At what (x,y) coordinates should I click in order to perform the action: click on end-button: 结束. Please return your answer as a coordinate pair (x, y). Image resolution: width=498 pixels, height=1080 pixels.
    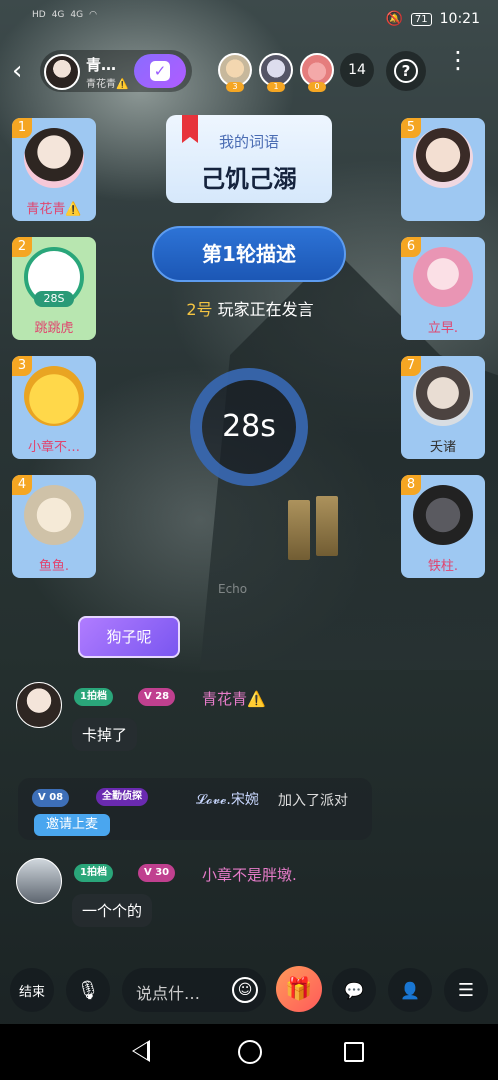
    Looking at the image, I should click on (32, 990).